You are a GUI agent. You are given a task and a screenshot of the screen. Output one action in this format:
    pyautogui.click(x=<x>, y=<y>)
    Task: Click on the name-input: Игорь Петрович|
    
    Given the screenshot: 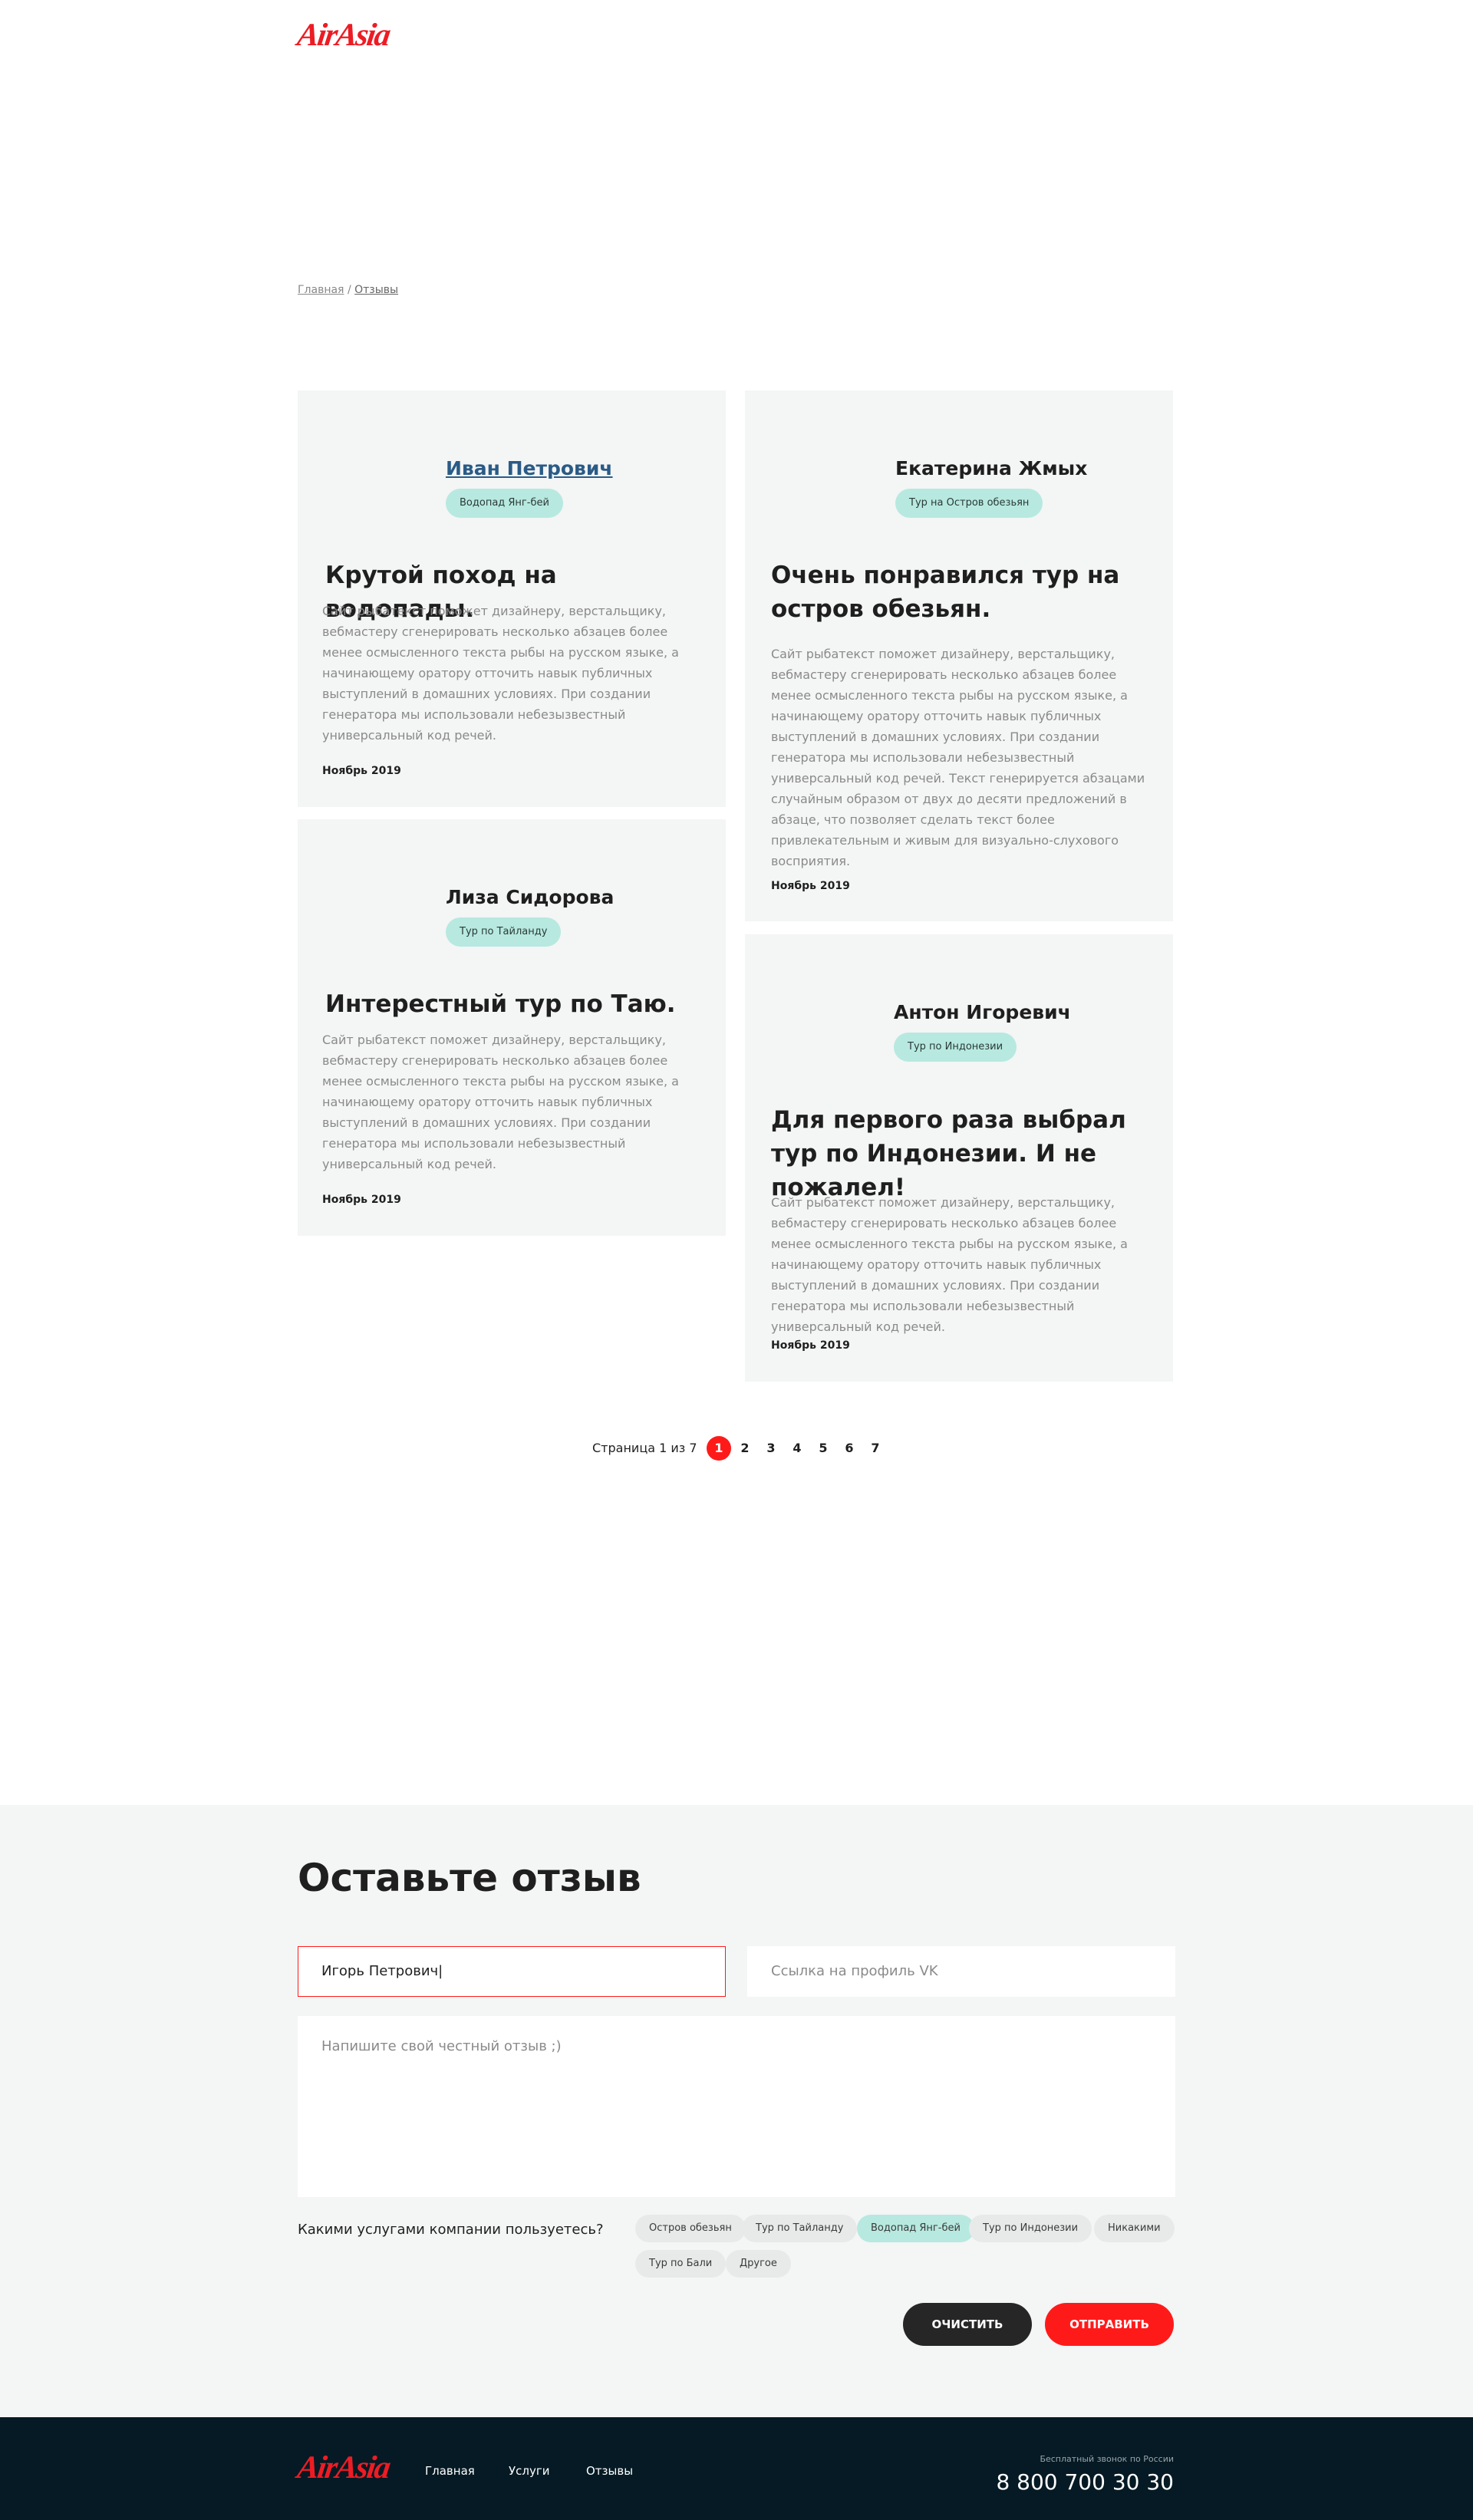 What is the action you would take?
    pyautogui.click(x=512, y=1971)
    